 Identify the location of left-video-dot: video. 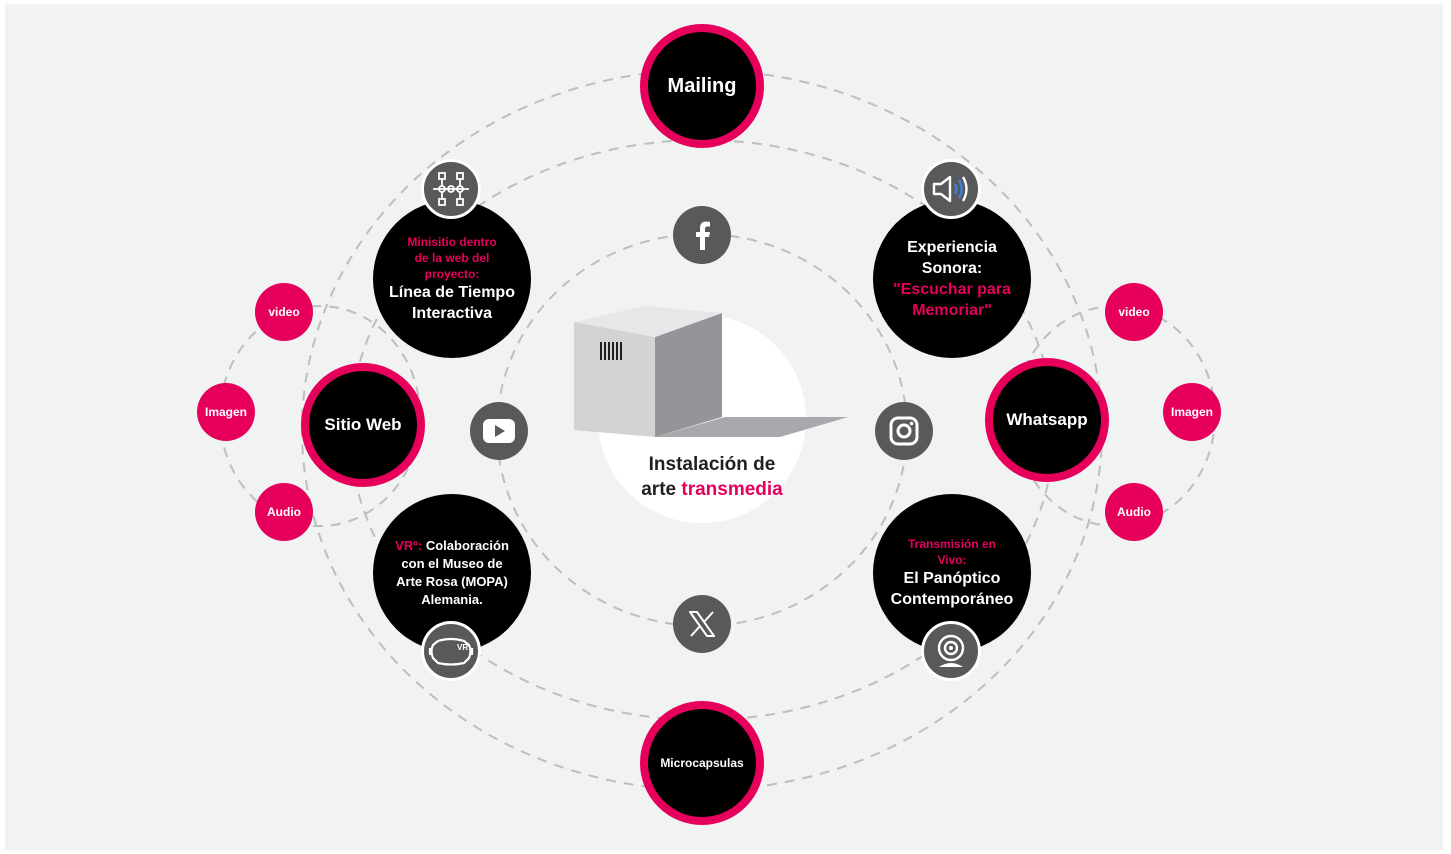
(284, 312).